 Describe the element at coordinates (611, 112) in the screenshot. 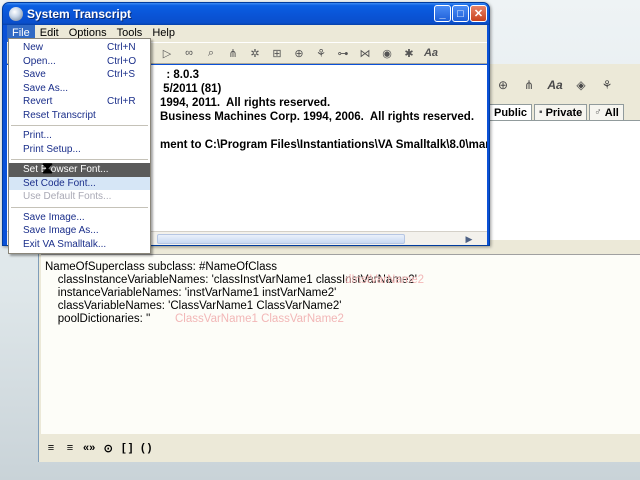

I see `tab-all-label: All` at that location.